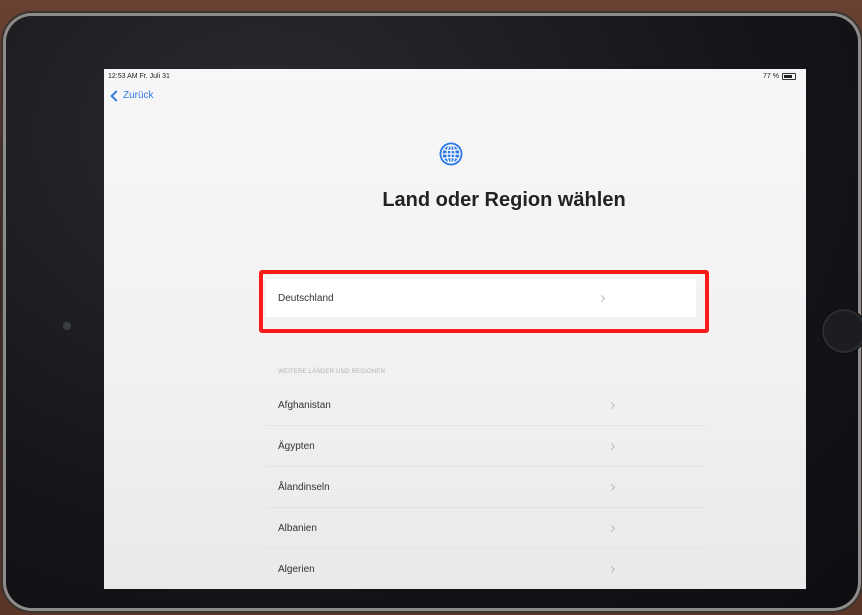 The height and width of the screenshot is (615, 862). I want to click on back-button: Zurück, so click(132, 95).